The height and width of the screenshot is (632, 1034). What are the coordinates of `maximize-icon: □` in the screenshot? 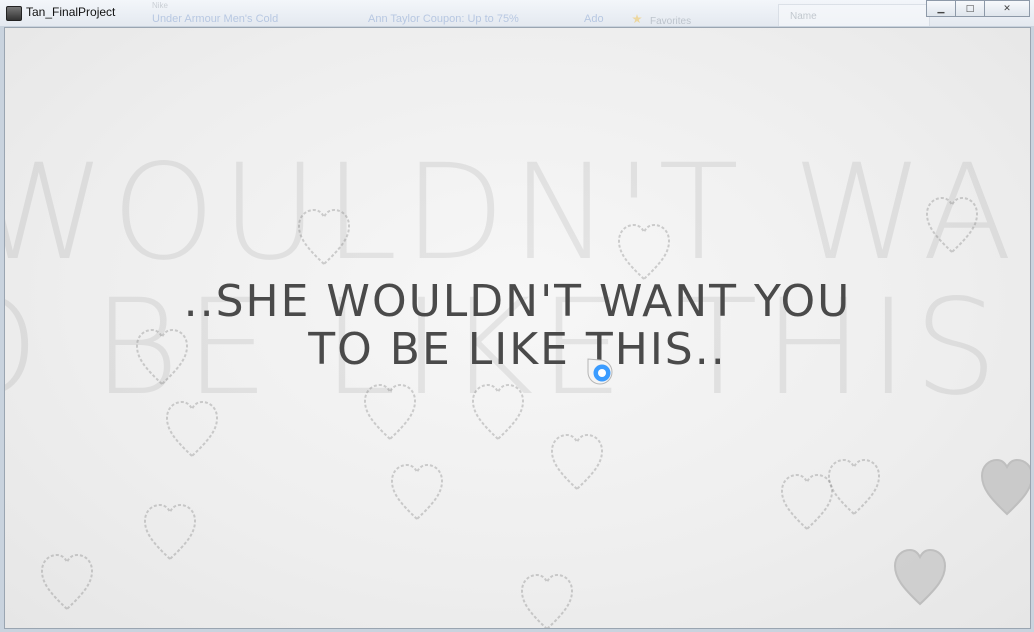 It's located at (970, 8).